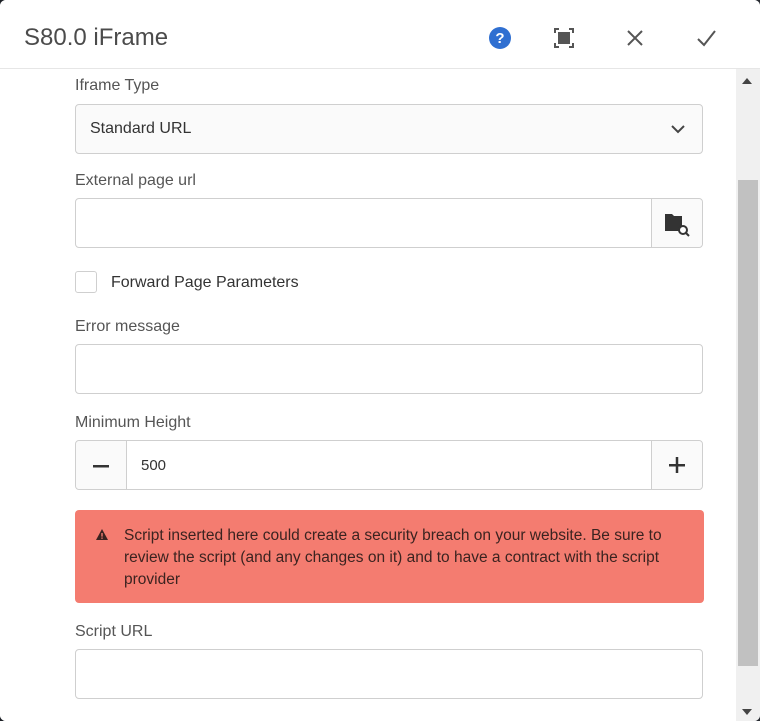  What do you see at coordinates (389, 465) in the screenshot?
I see `min-height-stepper: 500` at bounding box center [389, 465].